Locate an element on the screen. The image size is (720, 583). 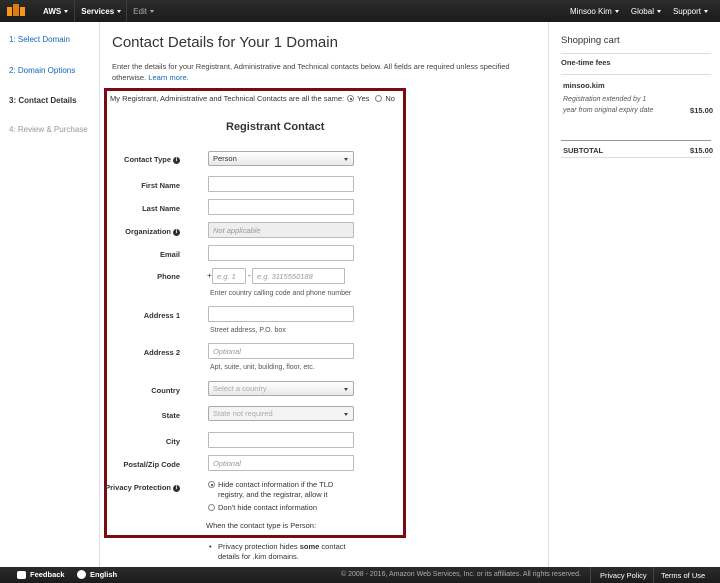
edit-menu: Edit is located at coordinates (143, 11).